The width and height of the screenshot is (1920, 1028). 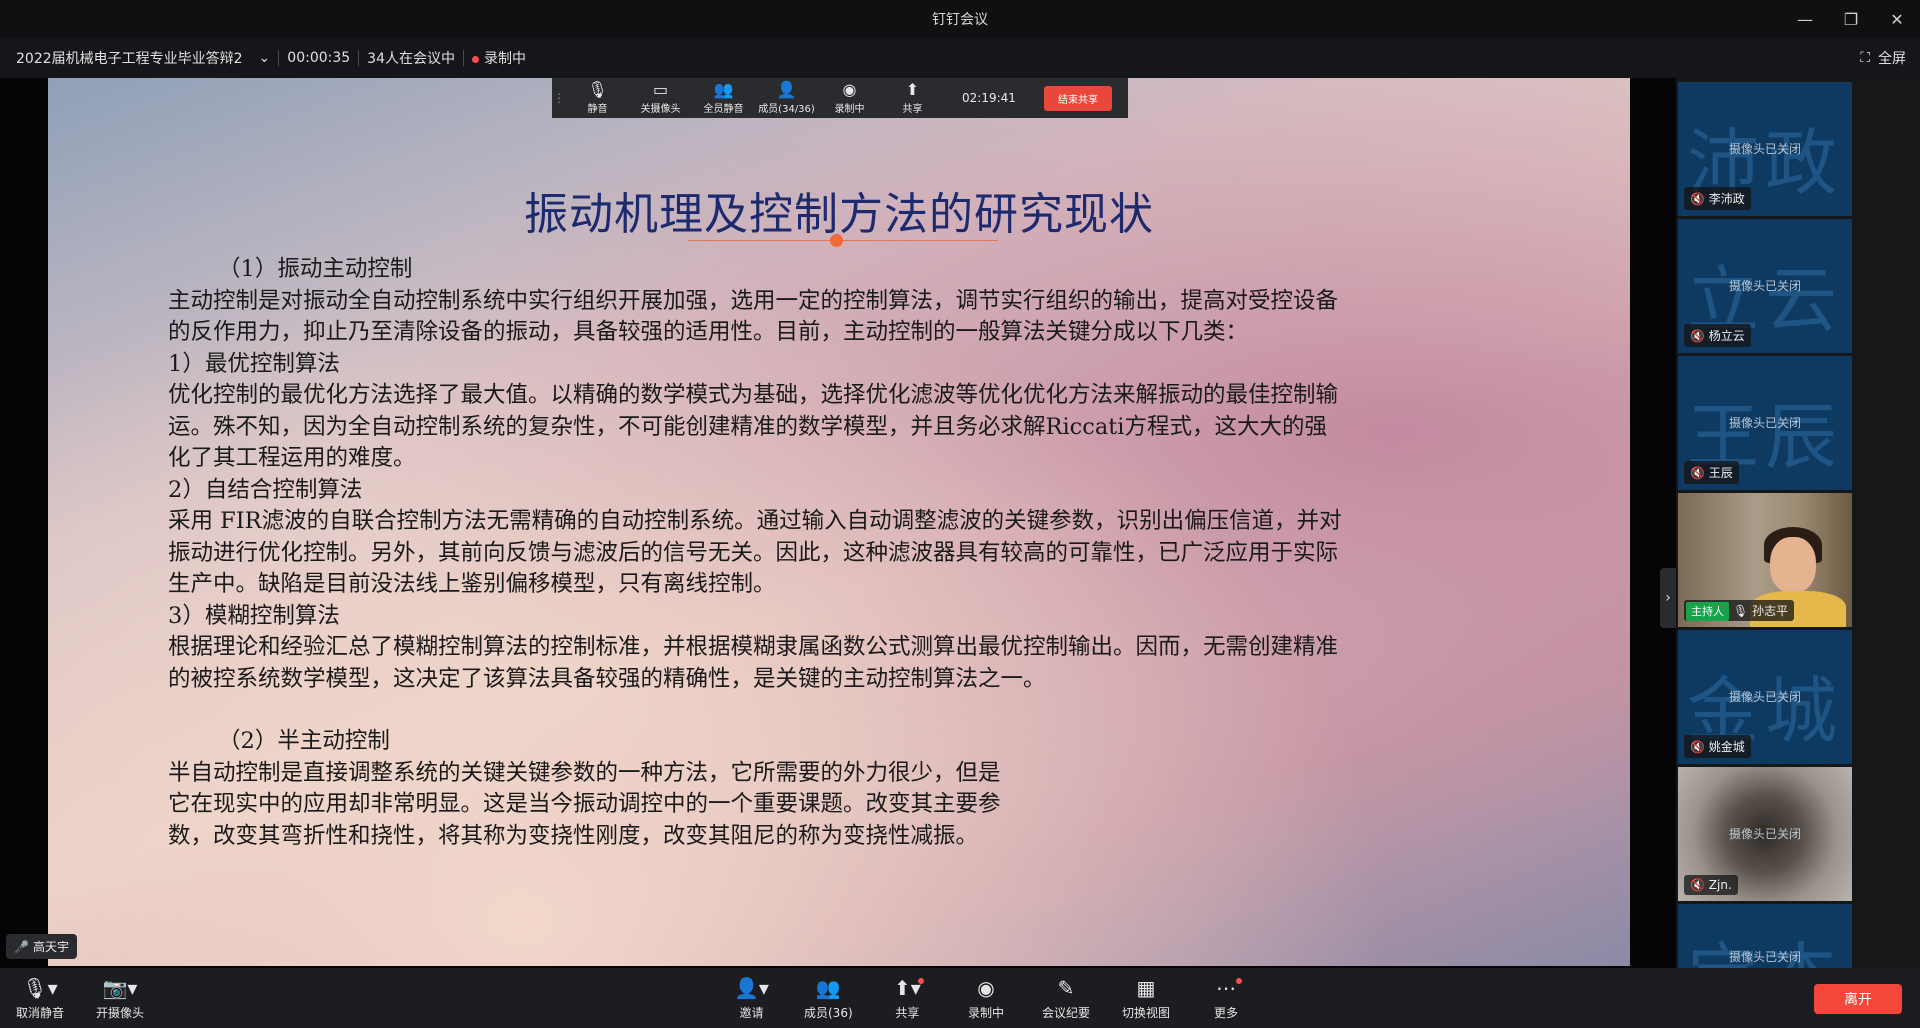 I want to click on minutes-button: ✎ 会议纪要, so click(x=1066, y=999).